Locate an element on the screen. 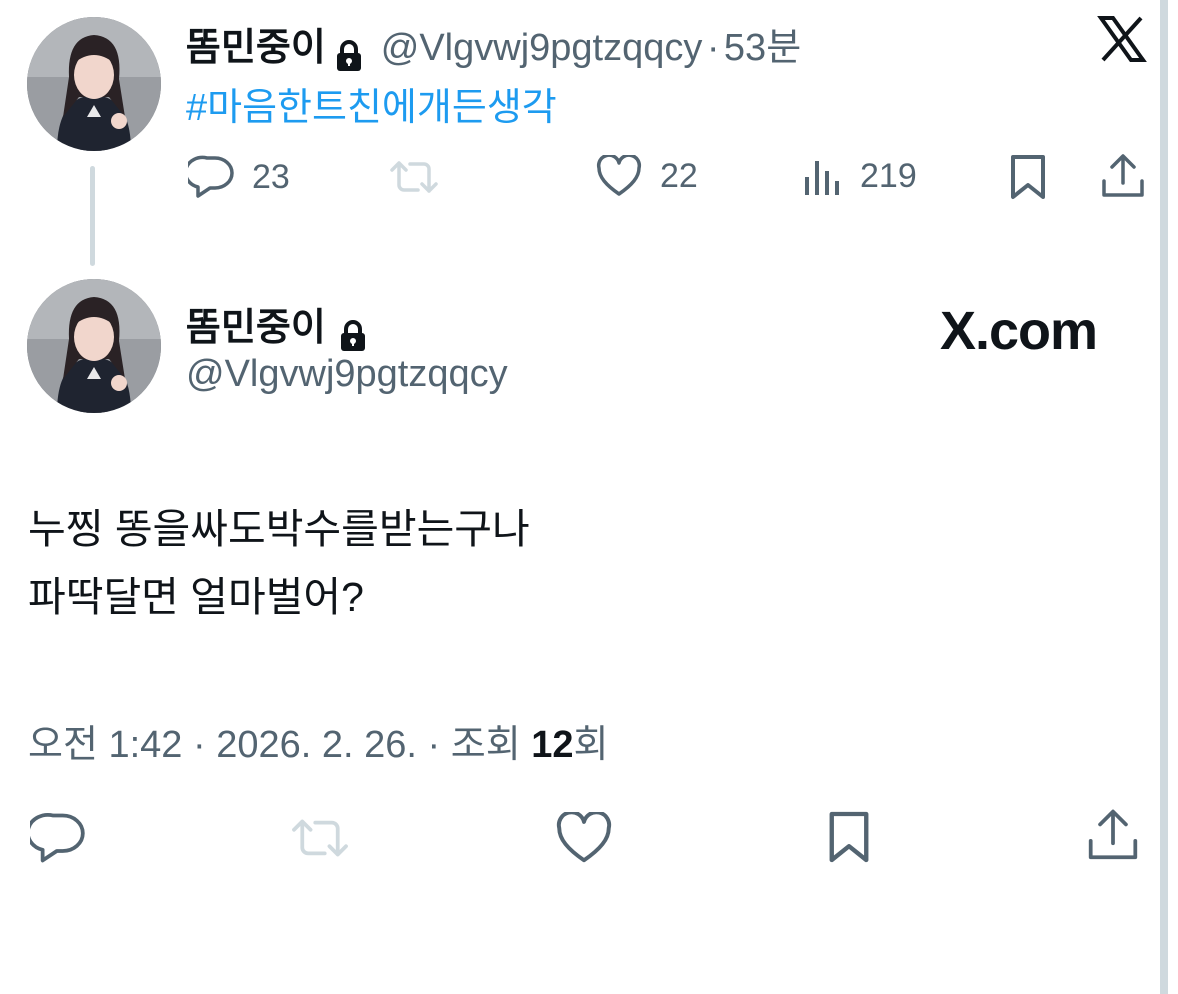  scroll-edge is located at coordinates (1164, 497).